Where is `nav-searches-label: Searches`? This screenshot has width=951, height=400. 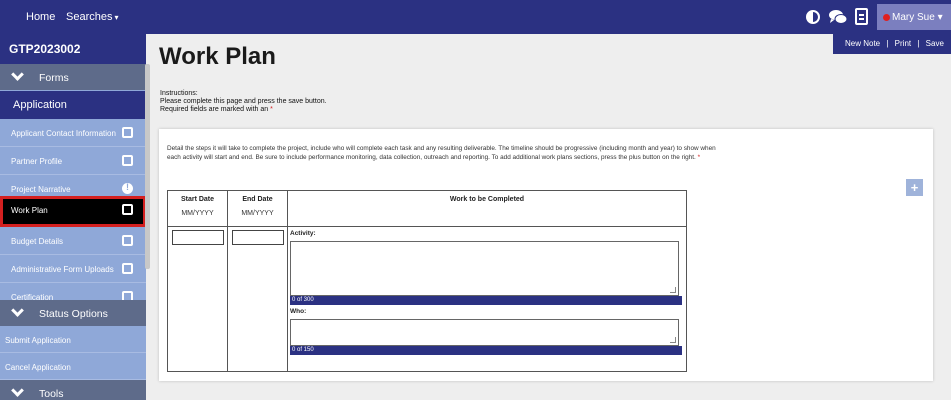
nav-searches-label: Searches is located at coordinates (89, 17).